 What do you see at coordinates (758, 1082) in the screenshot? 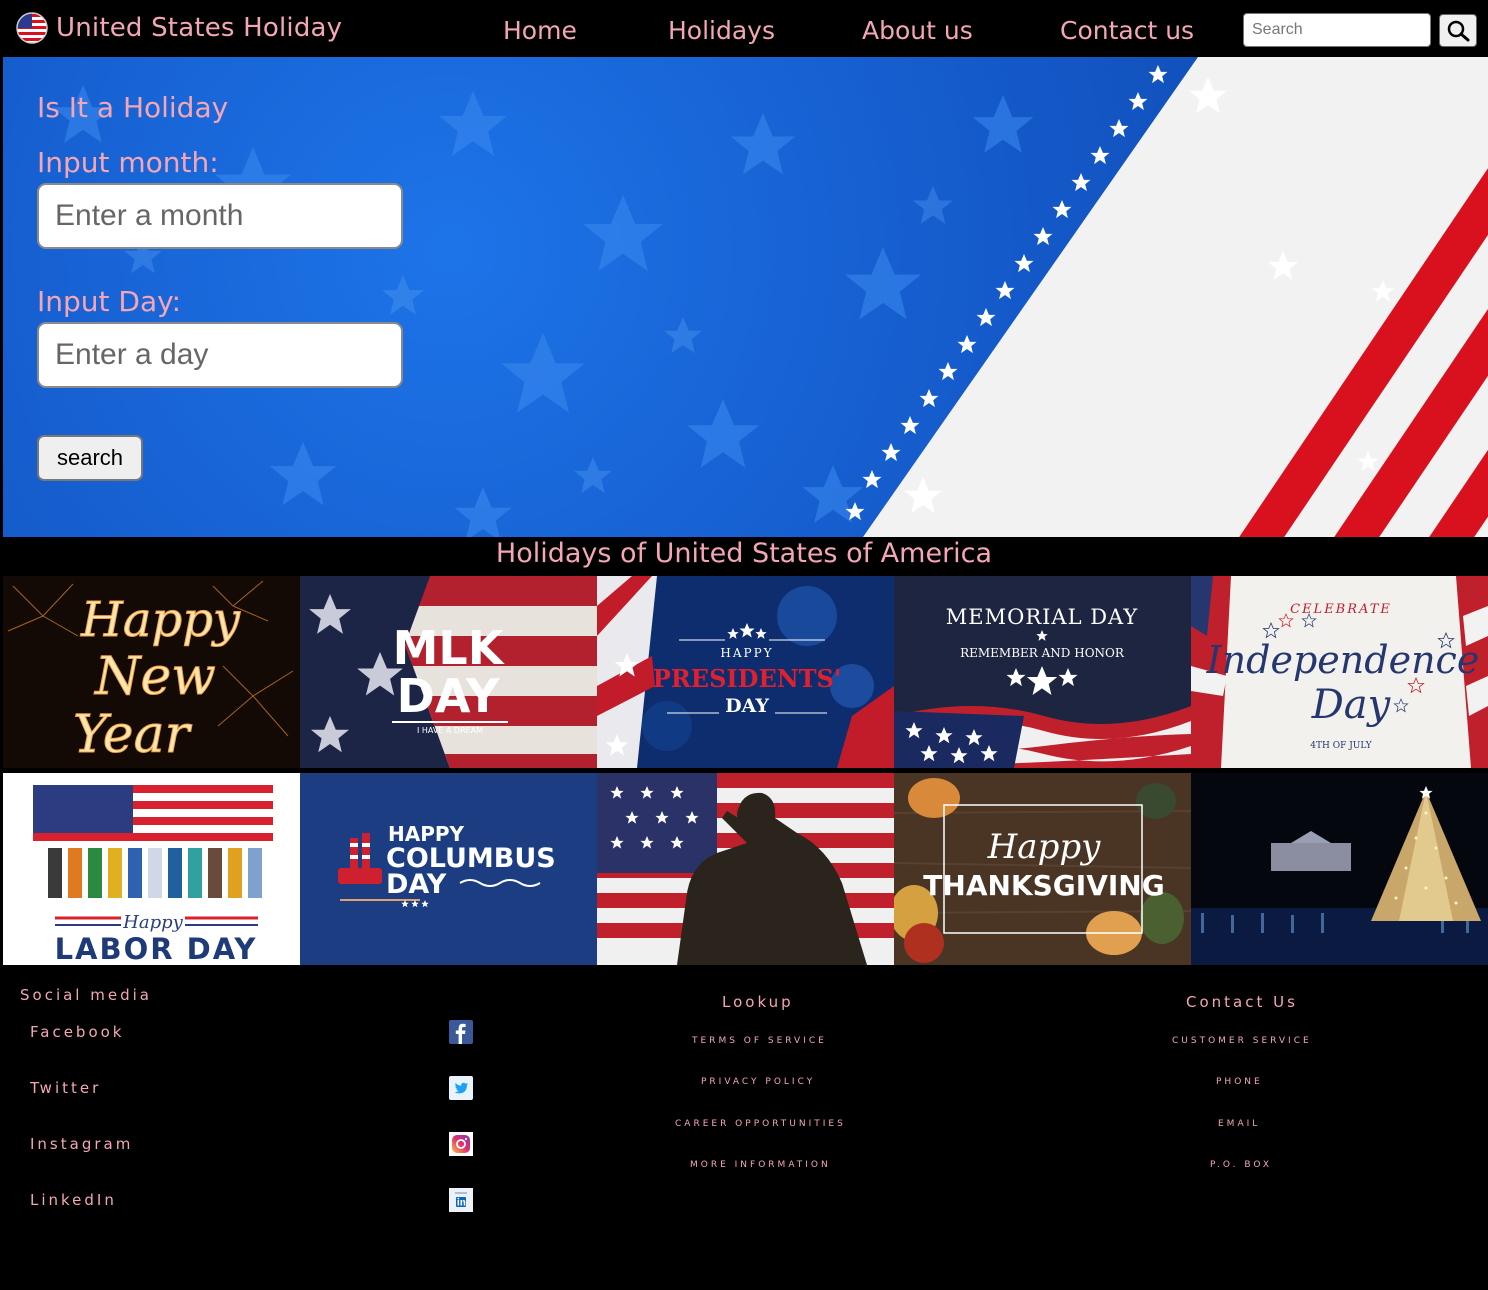
I see `privacy-policy-link: PRIVACY POLICY` at bounding box center [758, 1082].